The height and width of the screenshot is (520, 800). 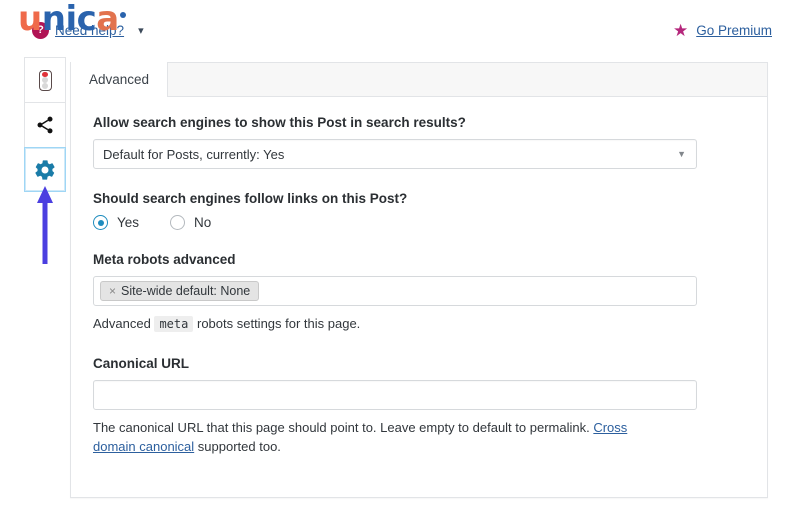 What do you see at coordinates (395, 154) in the screenshot?
I see `allow-search-select: Default for Posts, currently: Yes ▼` at bounding box center [395, 154].